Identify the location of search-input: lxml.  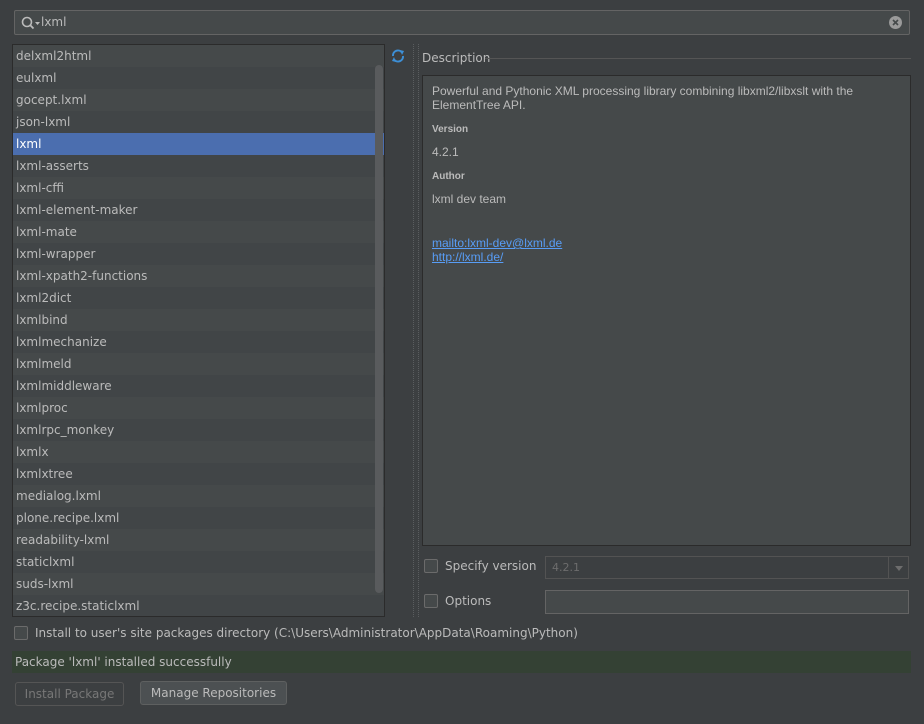
(53, 22).